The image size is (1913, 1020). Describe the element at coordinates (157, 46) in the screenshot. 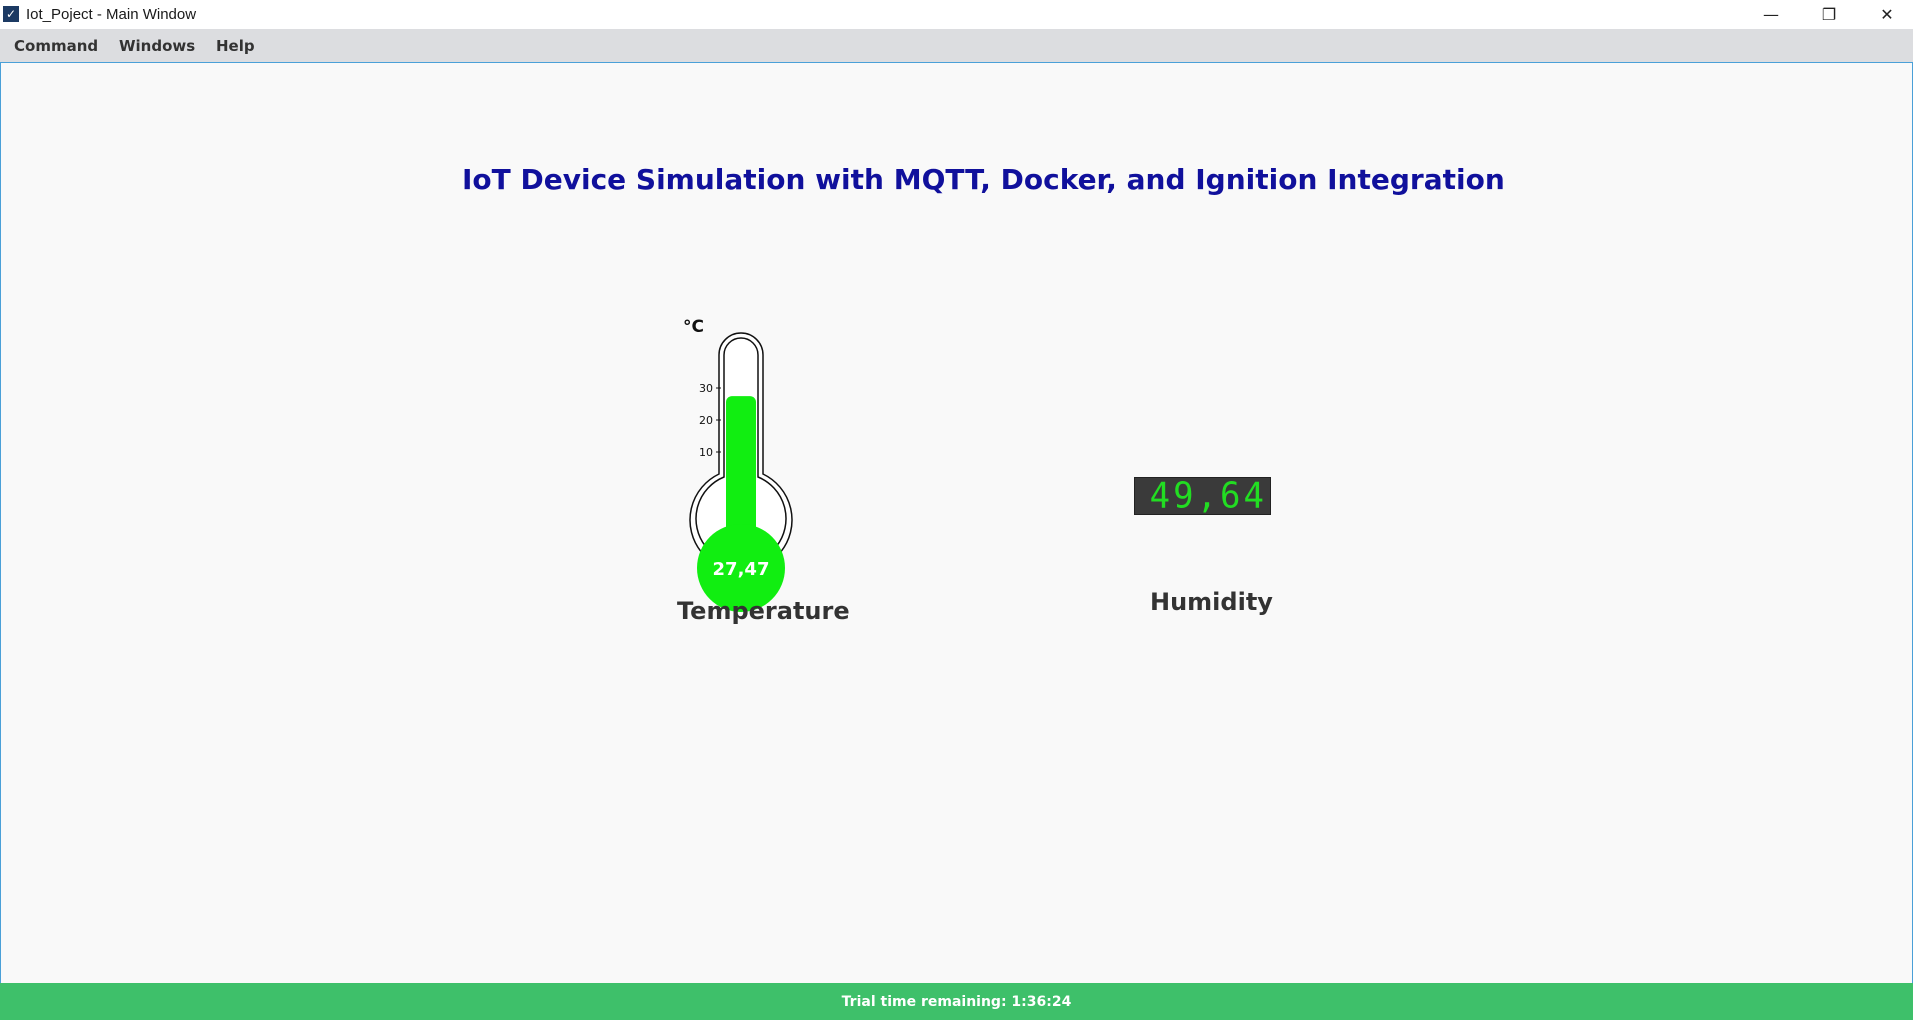

I see `menu-windows: Windows` at that location.